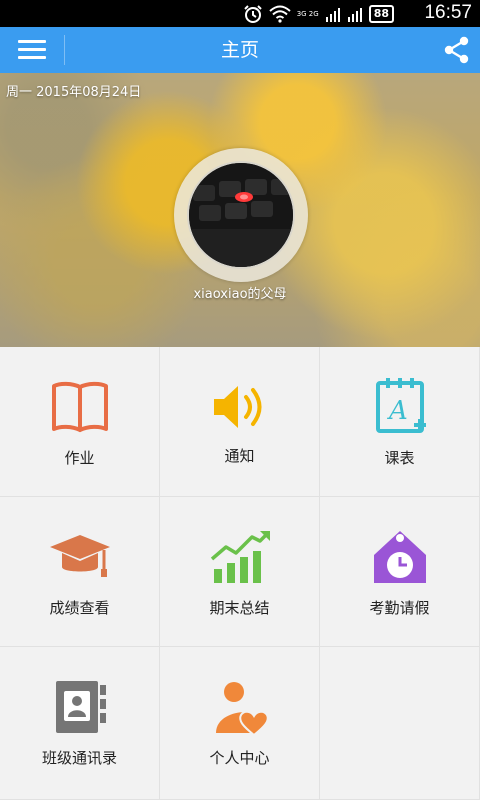 Image resolution: width=480 pixels, height=800 pixels. I want to click on current-date: 周一 2015年08月24日, so click(74, 92).